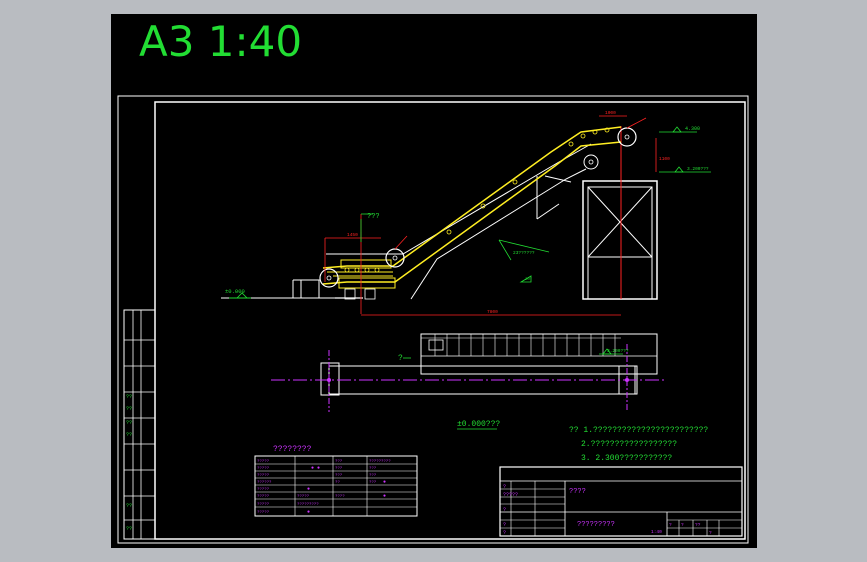  What do you see at coordinates (629, 444) in the screenshot?
I see `note-line: 2.??????????????????` at bounding box center [629, 444].